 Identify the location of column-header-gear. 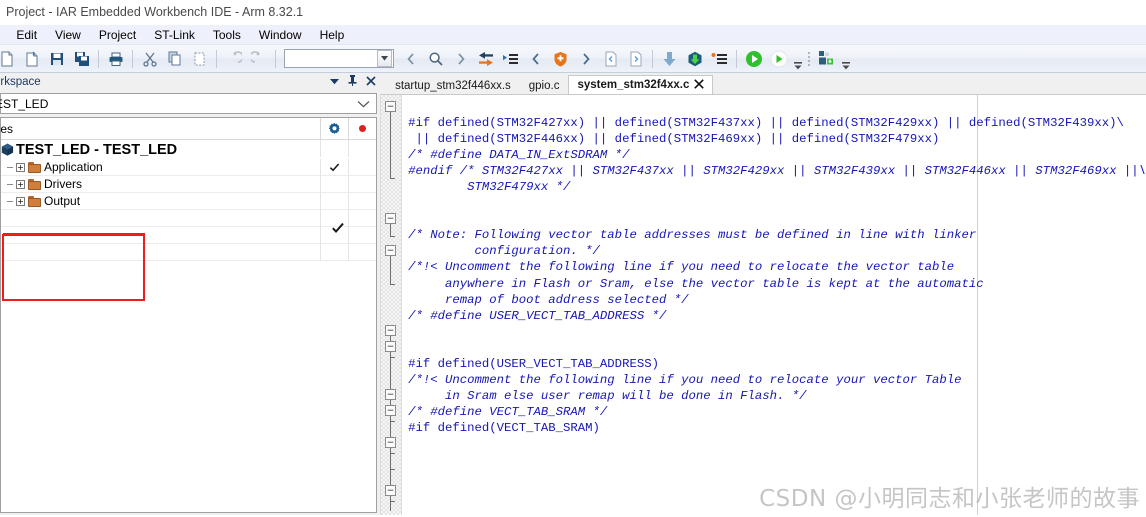
(334, 128).